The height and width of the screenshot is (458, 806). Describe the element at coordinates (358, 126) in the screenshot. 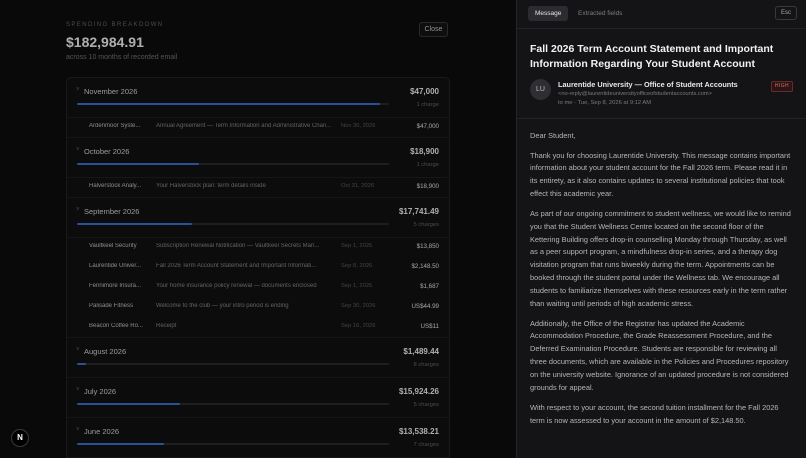

I see `charge-date: Nov 30, 2026` at that location.